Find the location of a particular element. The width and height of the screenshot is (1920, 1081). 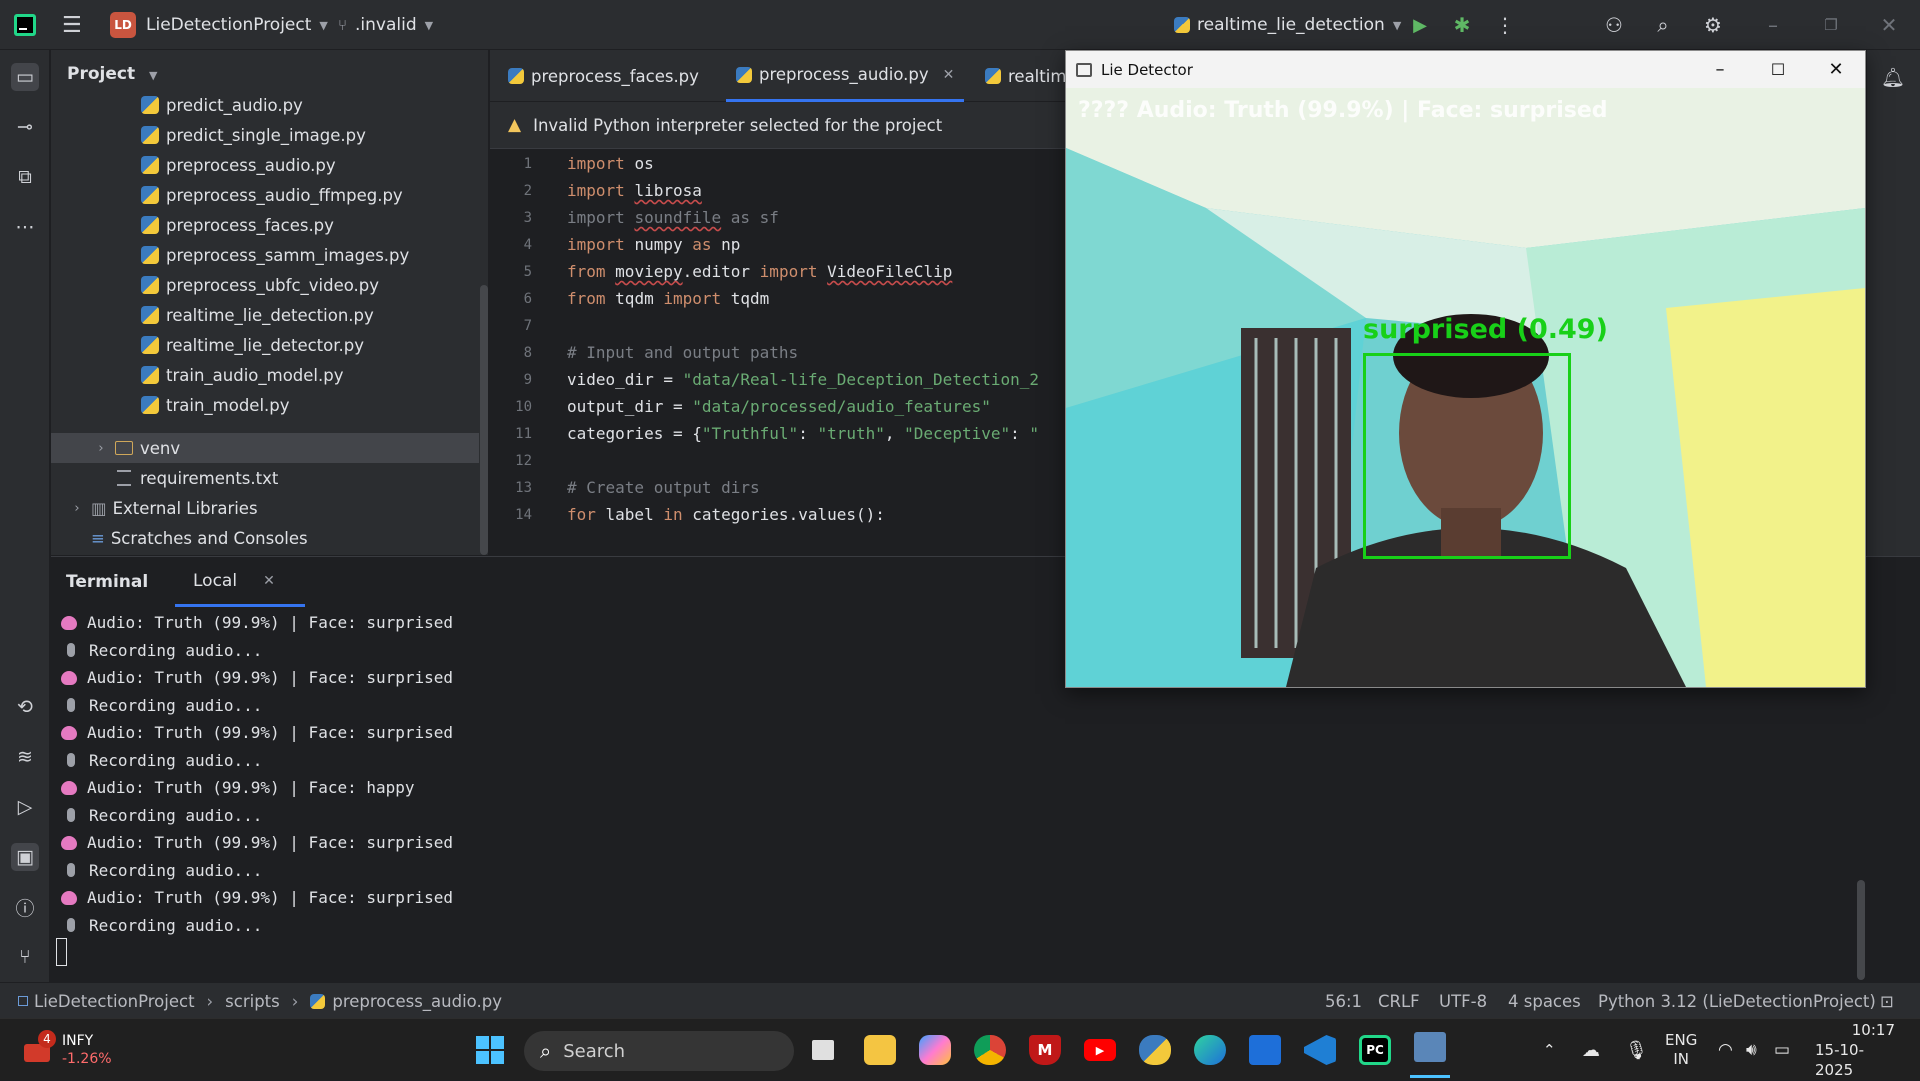

windows-start-icon is located at coordinates (490, 1050).